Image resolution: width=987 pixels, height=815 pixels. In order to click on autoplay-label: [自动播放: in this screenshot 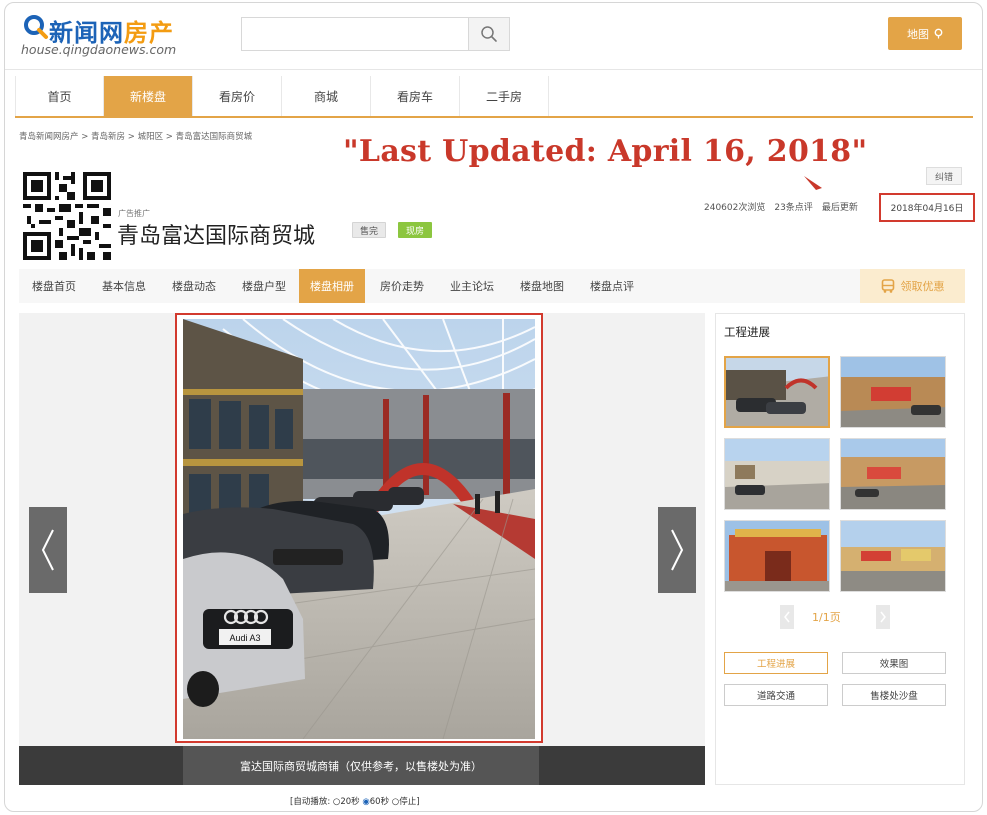, I will do `click(310, 802)`.